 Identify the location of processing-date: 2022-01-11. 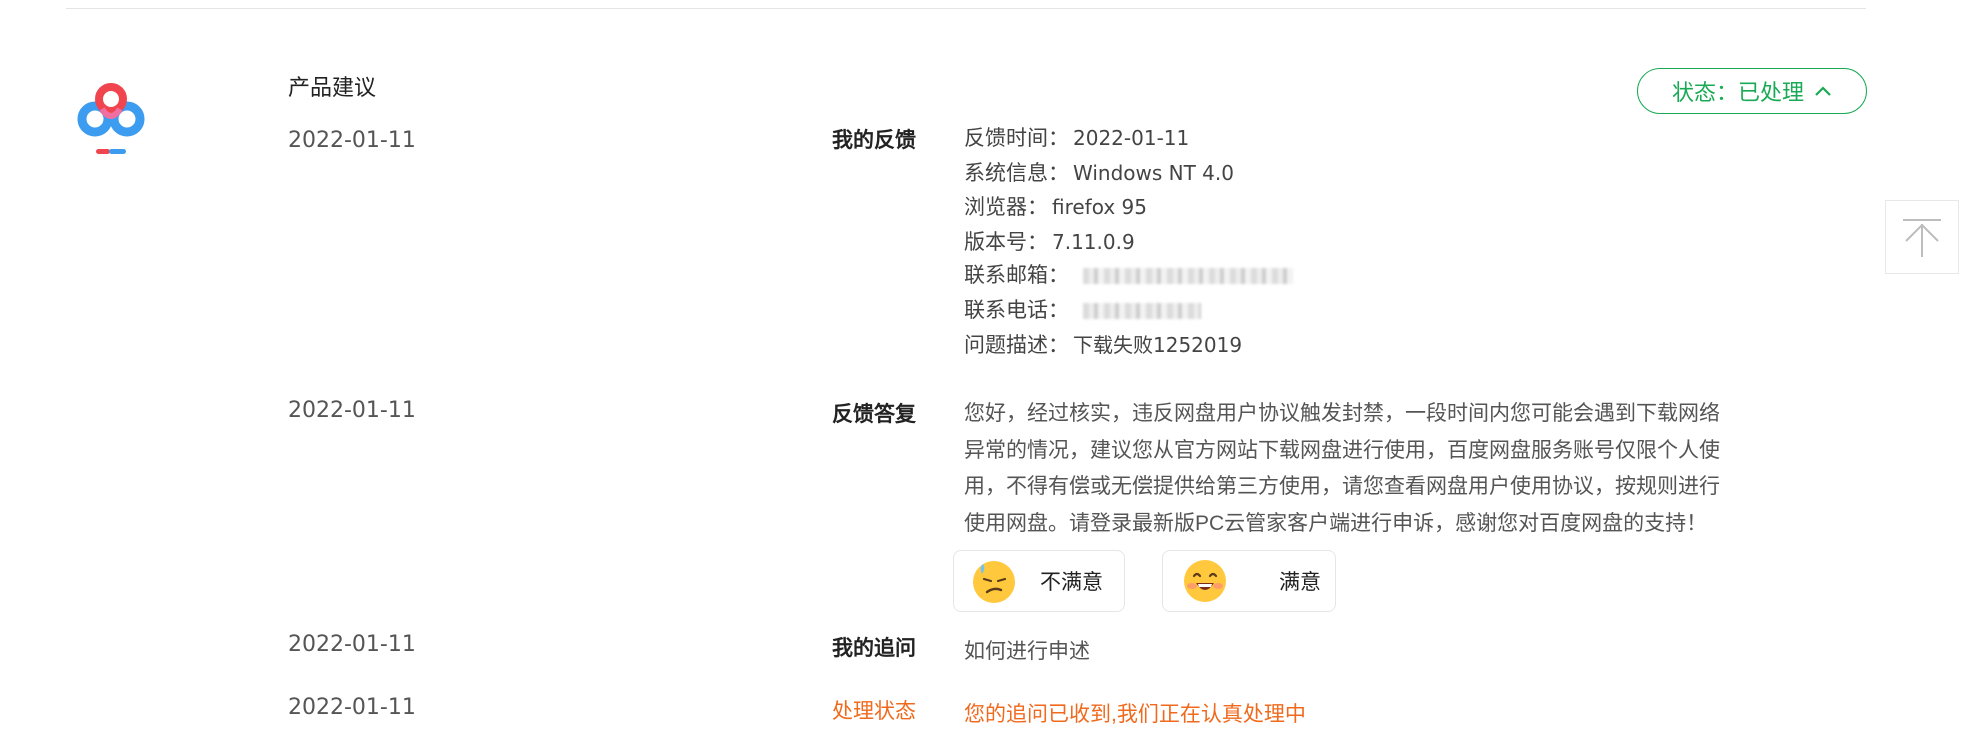
(352, 707).